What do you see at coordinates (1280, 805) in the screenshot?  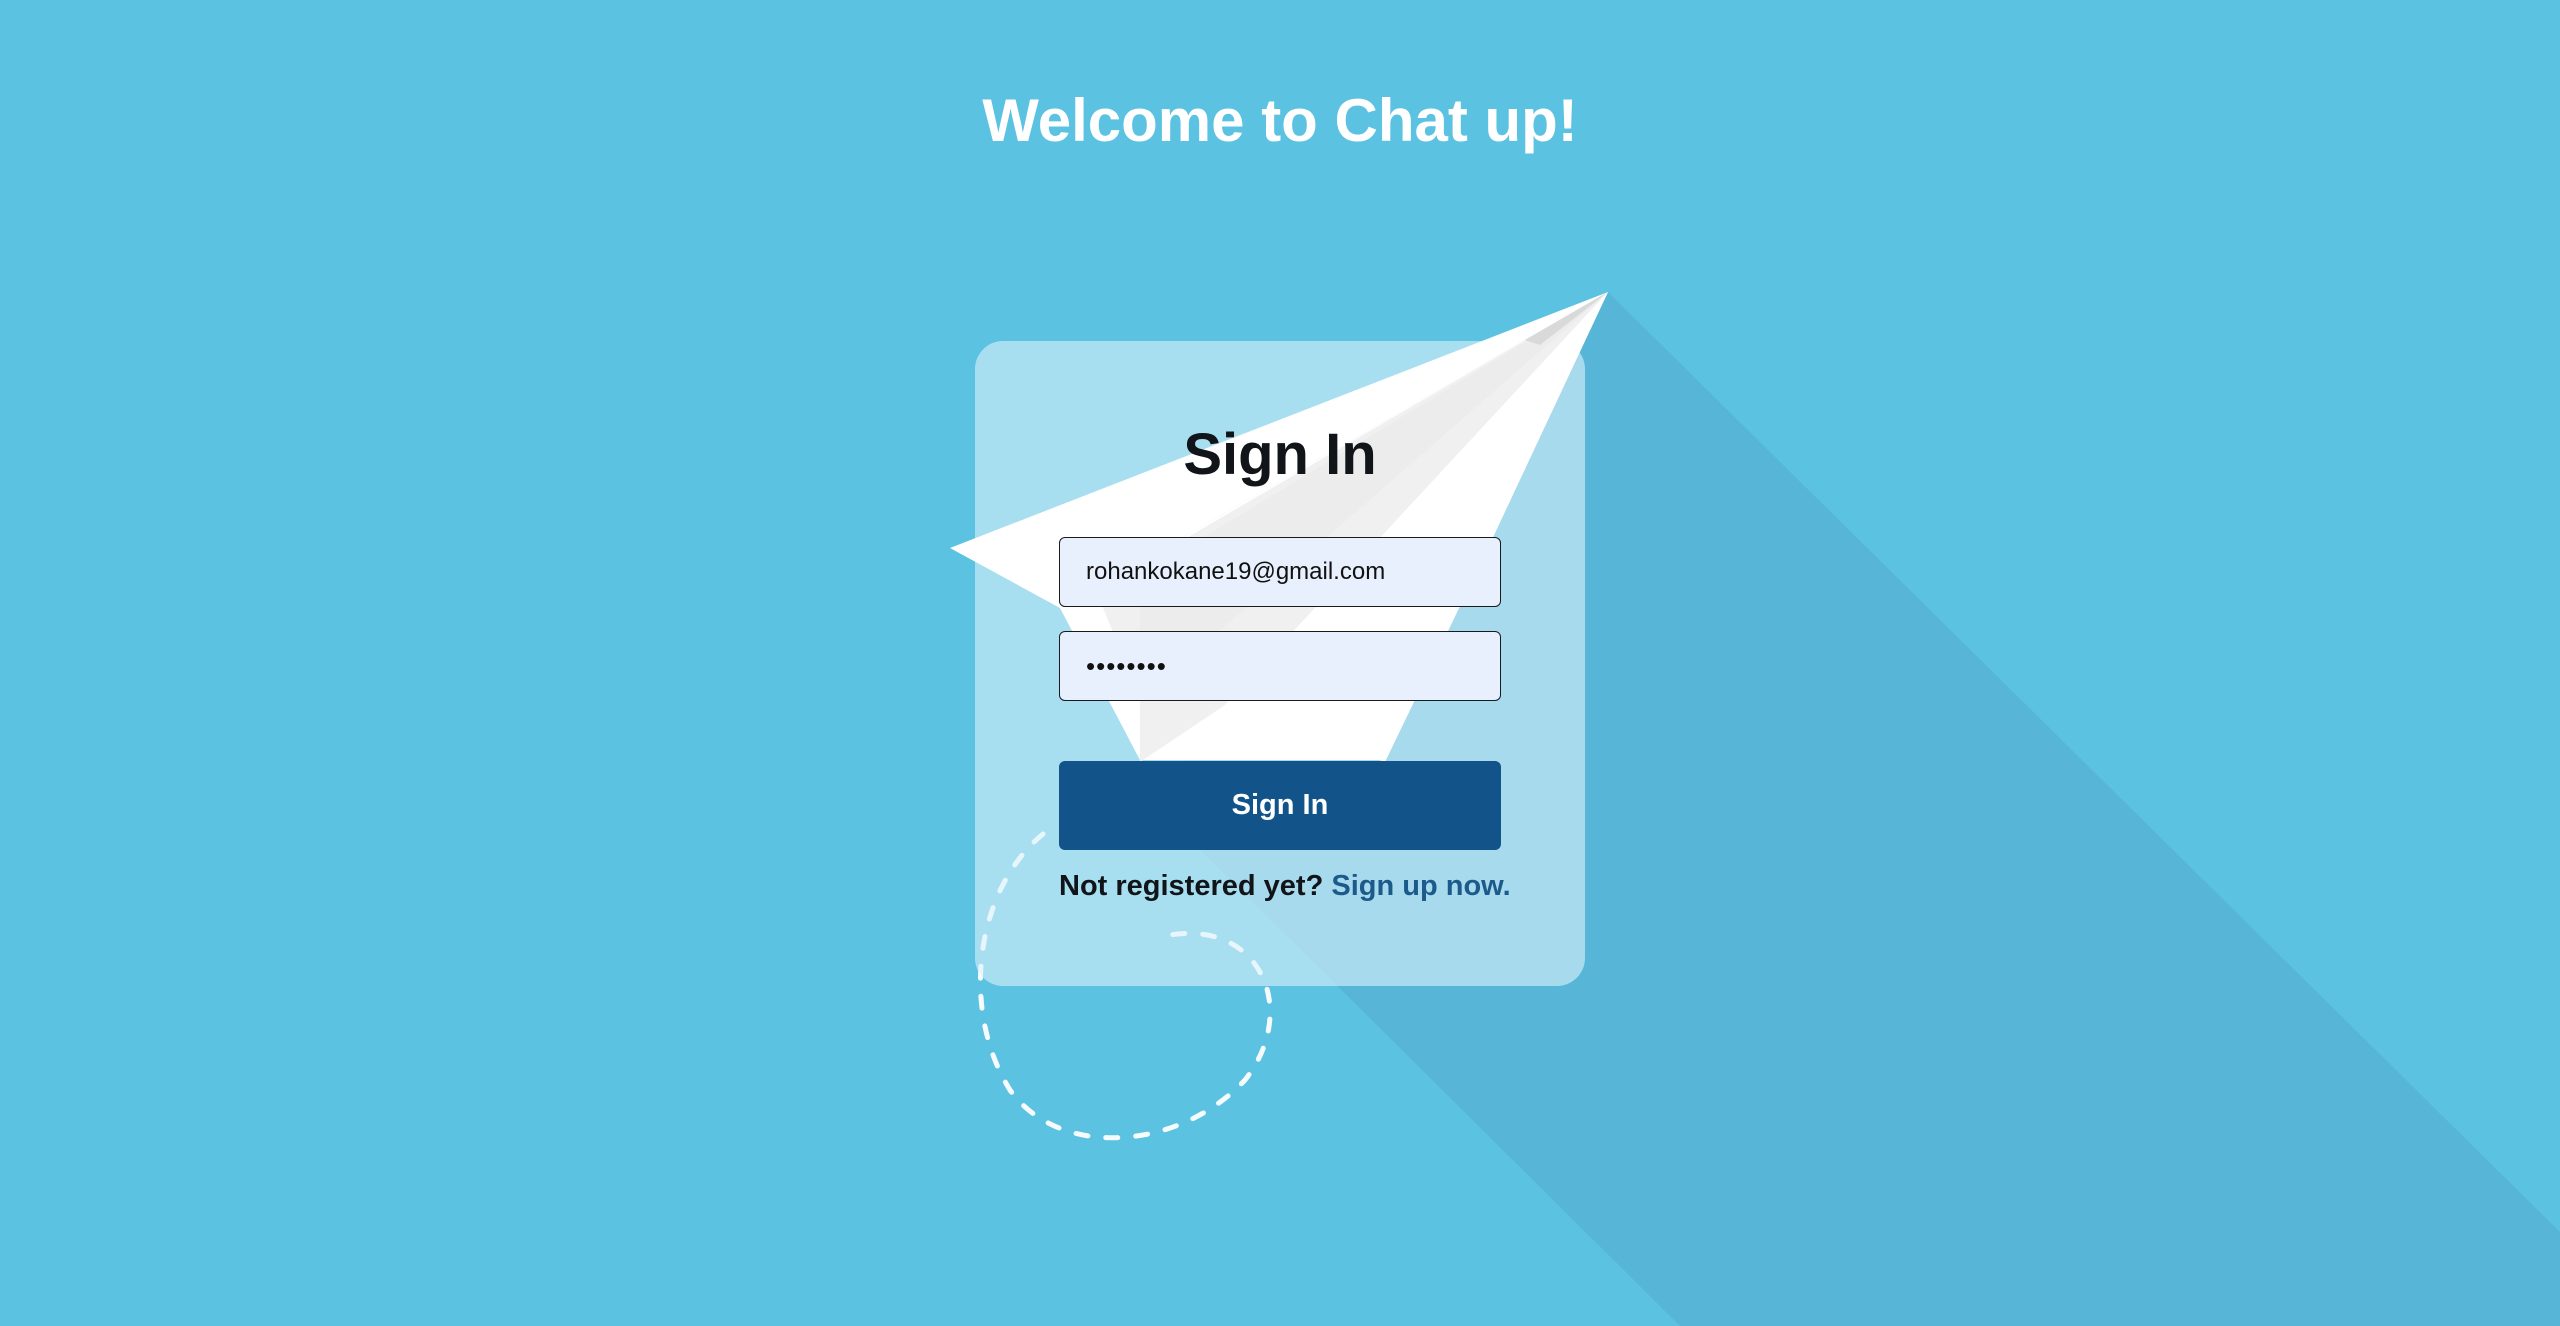 I see `signin-button: Sign In` at bounding box center [1280, 805].